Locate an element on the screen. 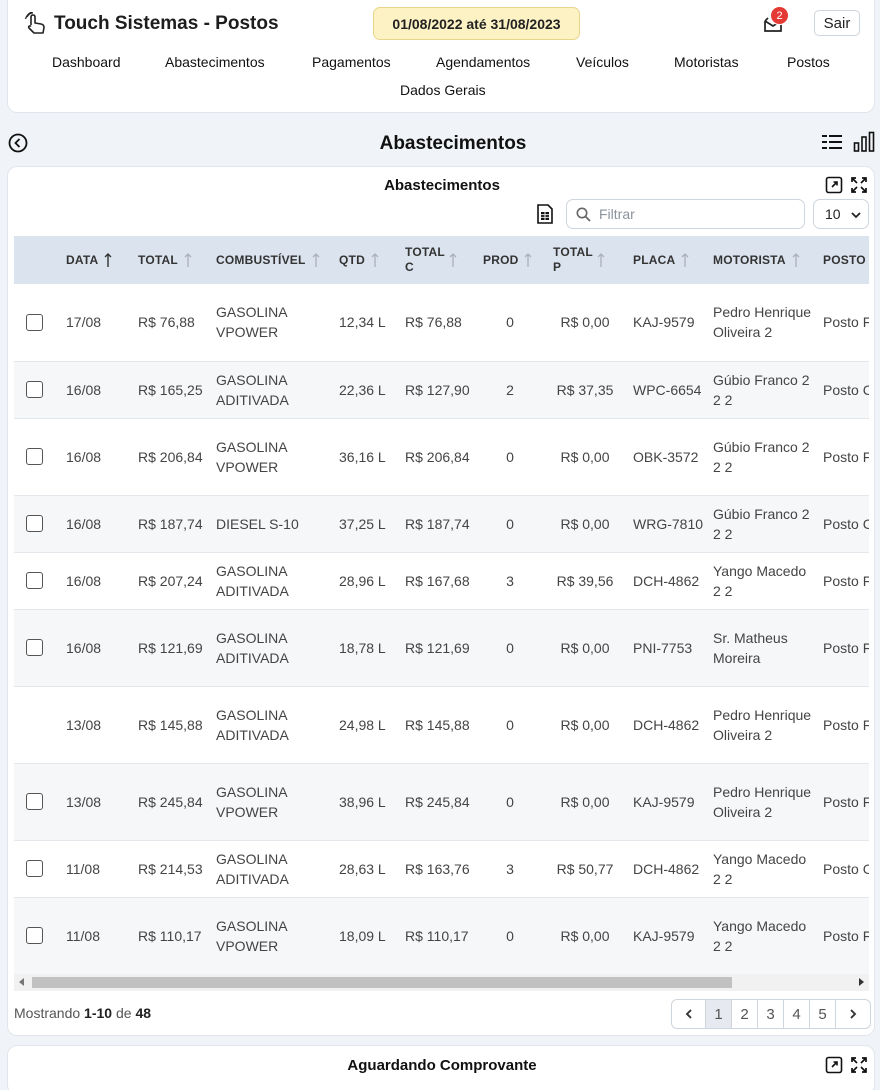  col-header-combustivel: COMBUSTÍVEL is located at coordinates (269, 260).